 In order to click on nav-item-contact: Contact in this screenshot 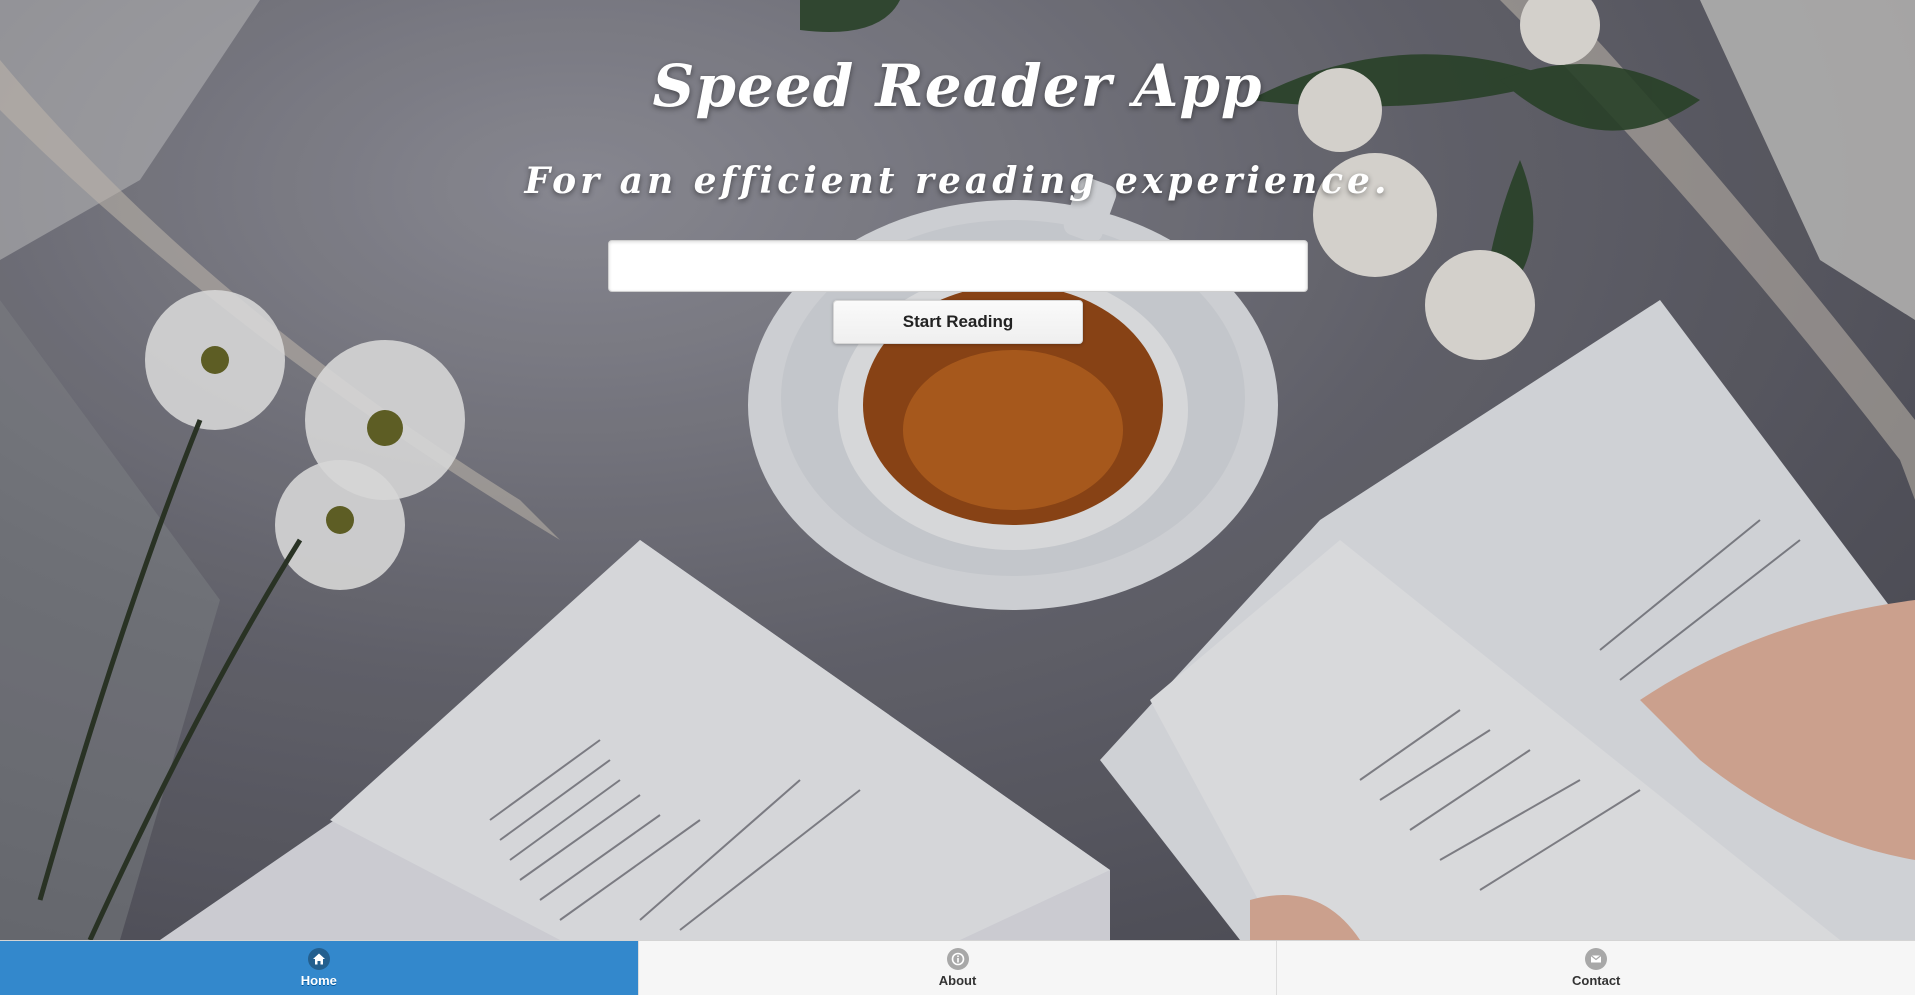, I will do `click(1596, 968)`.